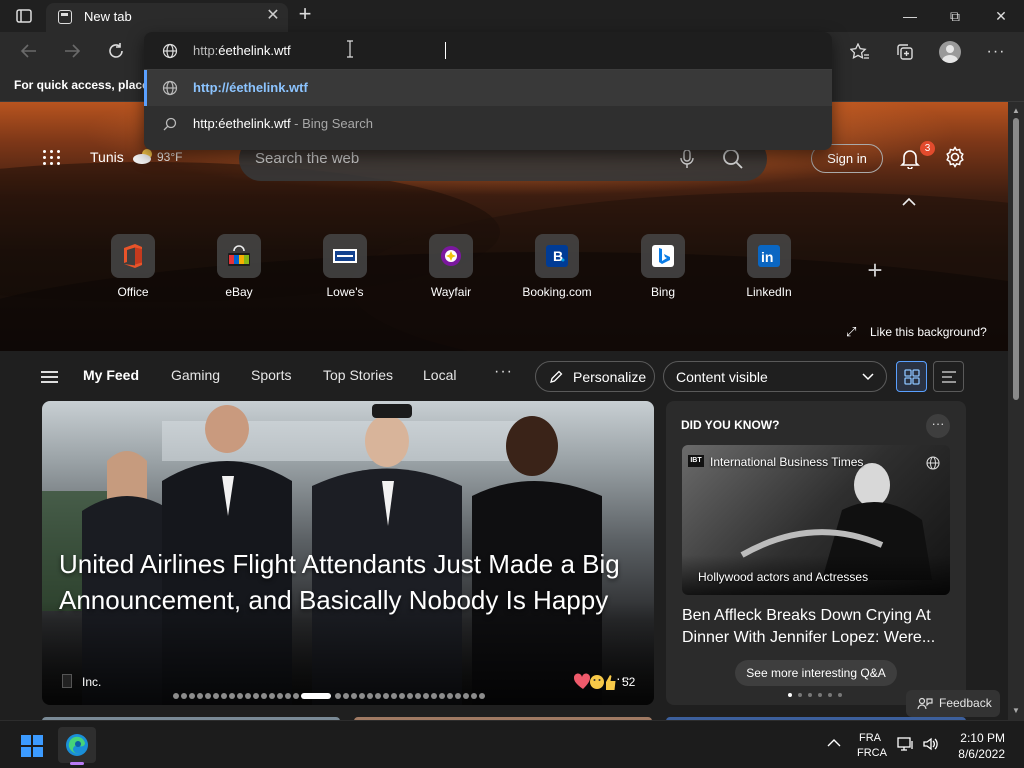  What do you see at coordinates (24, 16) in the screenshot?
I see `tab-actions-button` at bounding box center [24, 16].